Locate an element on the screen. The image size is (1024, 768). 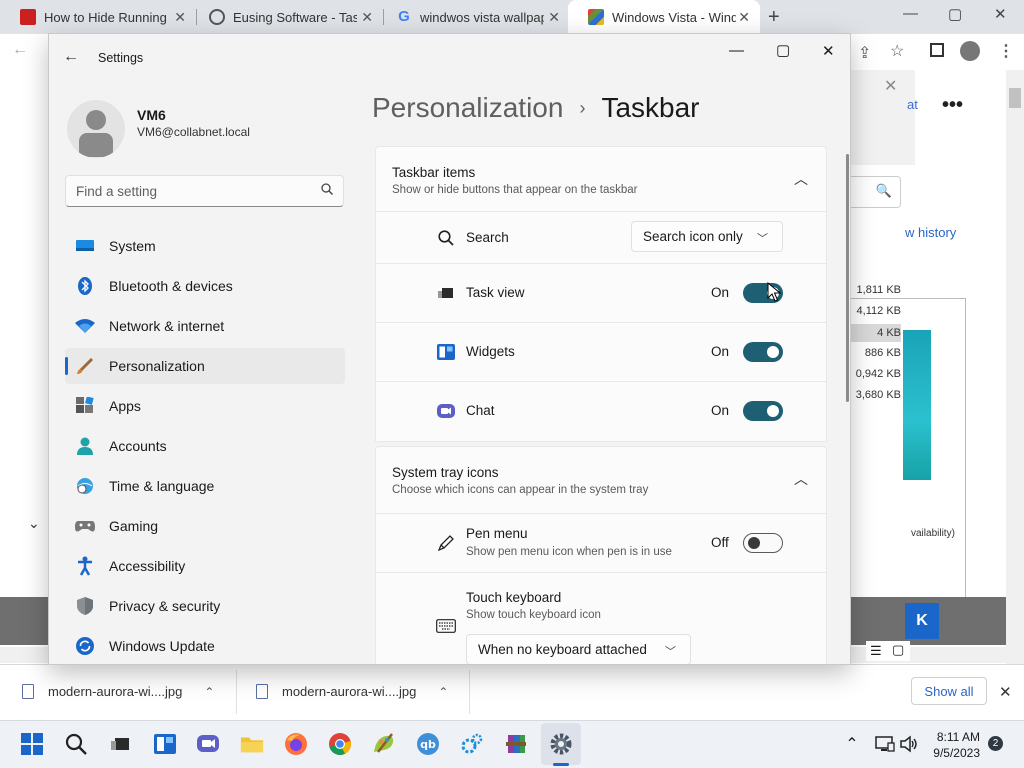
search-mode-dropdown: Search icon only ﹀ is located at coordinates (707, 236).